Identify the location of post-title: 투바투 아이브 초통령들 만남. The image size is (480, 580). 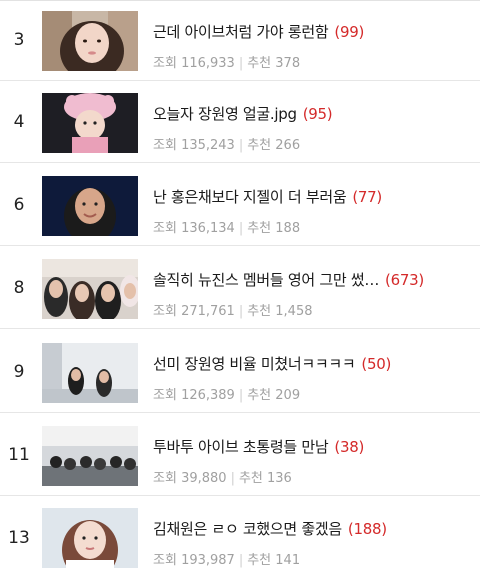
(241, 447).